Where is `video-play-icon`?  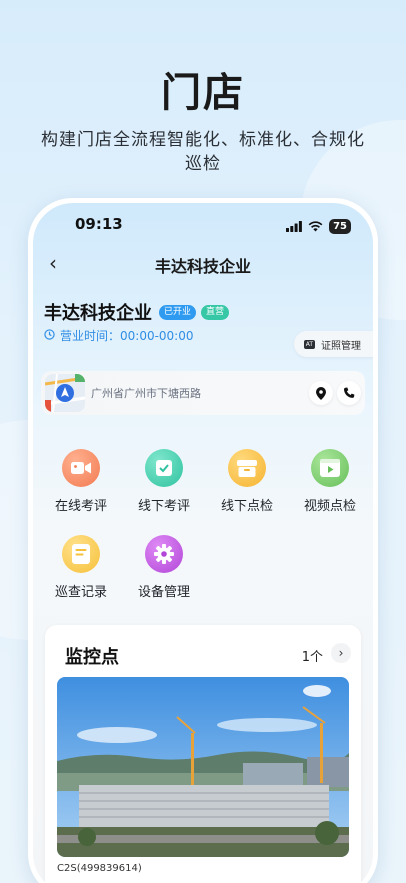
video-play-icon is located at coordinates (330, 468).